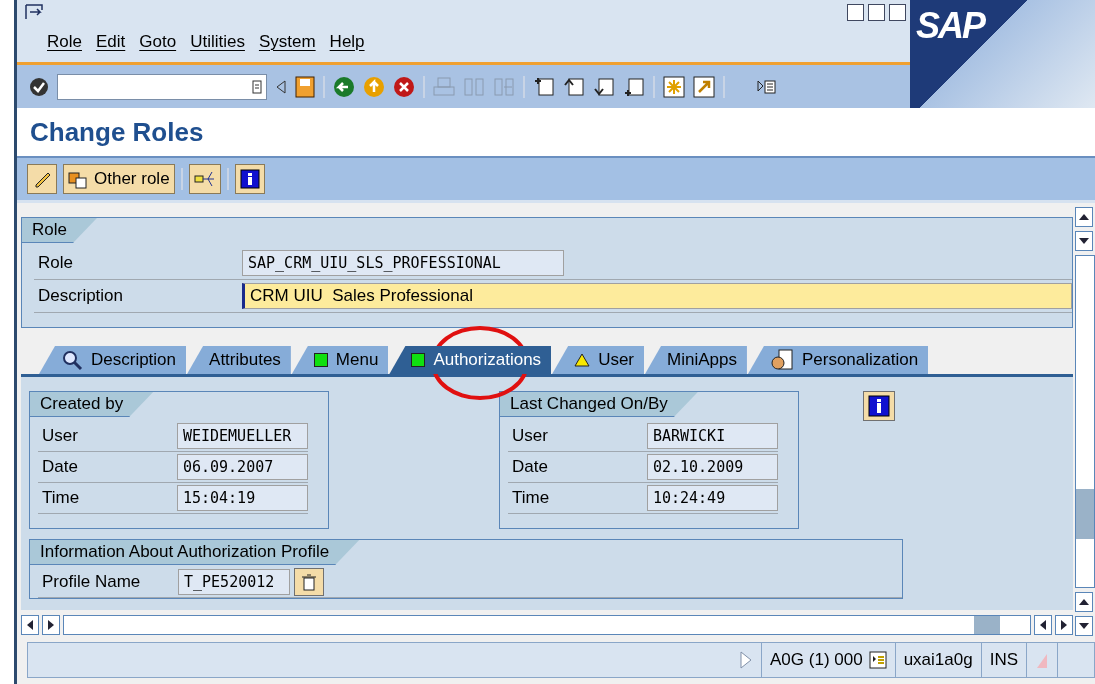 Image resolution: width=1095 pixels, height=684 pixels. I want to click on last-page-icon, so click(634, 86).